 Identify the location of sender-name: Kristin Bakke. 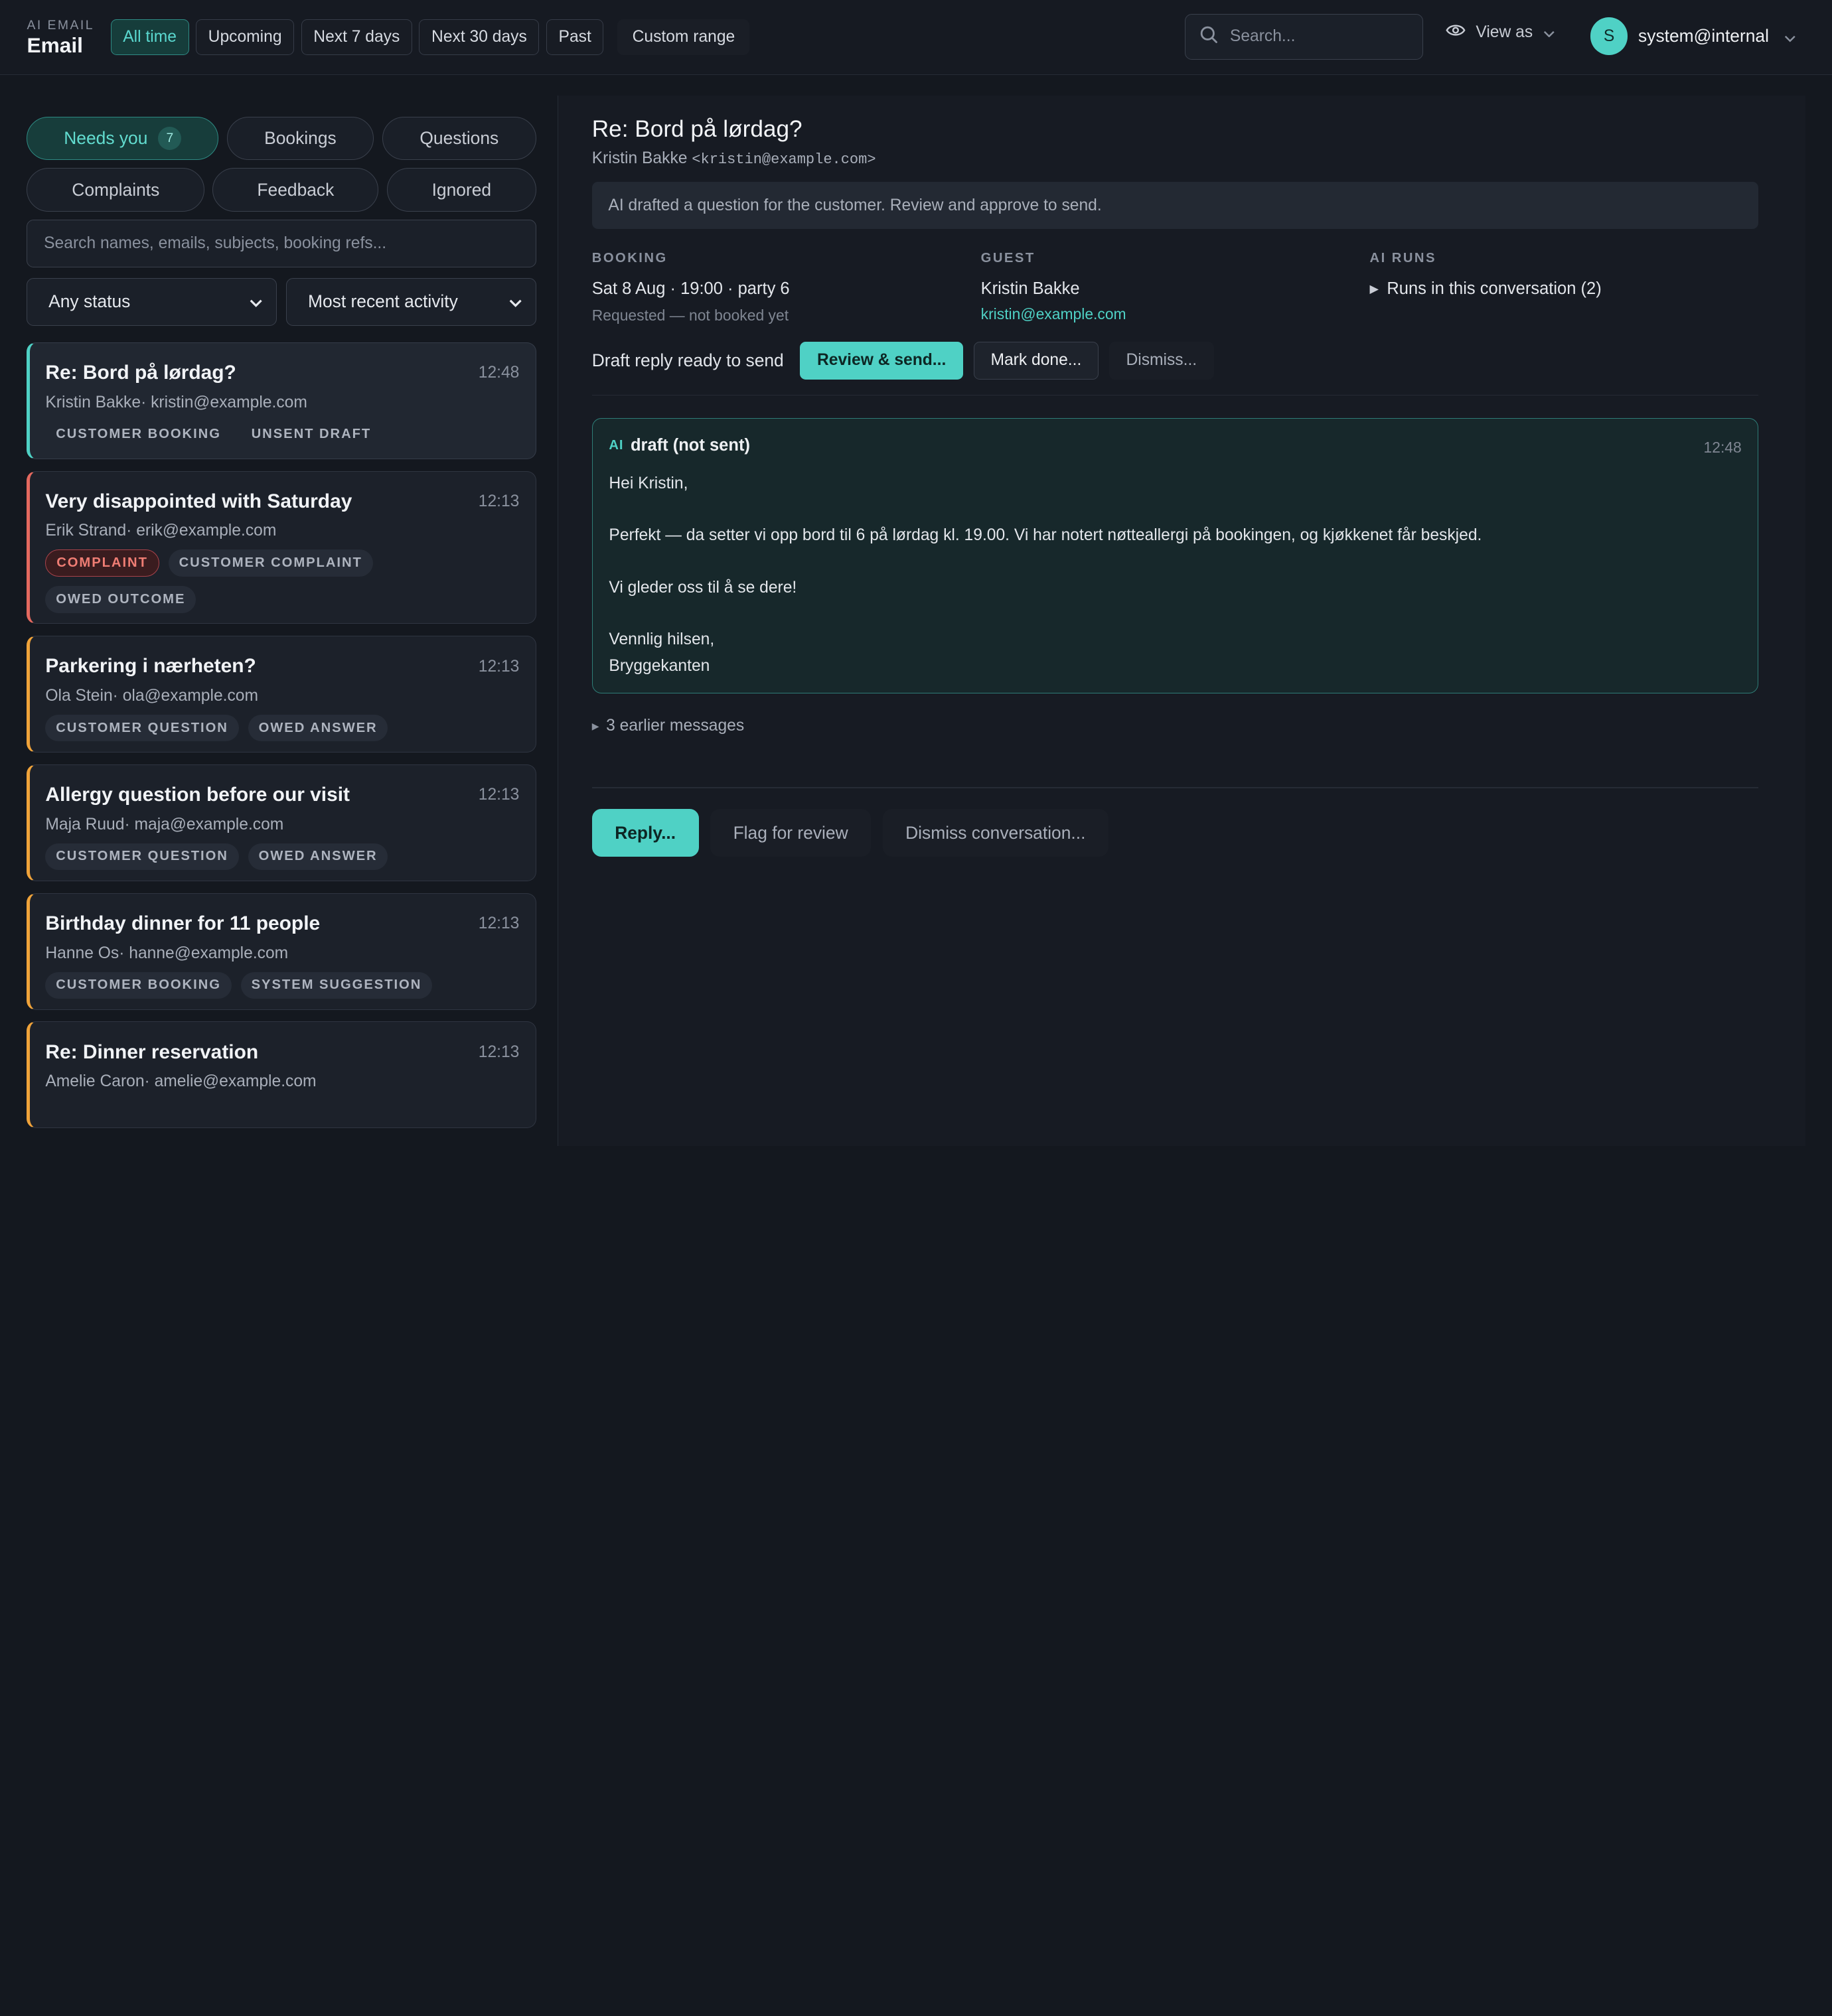
(93, 402).